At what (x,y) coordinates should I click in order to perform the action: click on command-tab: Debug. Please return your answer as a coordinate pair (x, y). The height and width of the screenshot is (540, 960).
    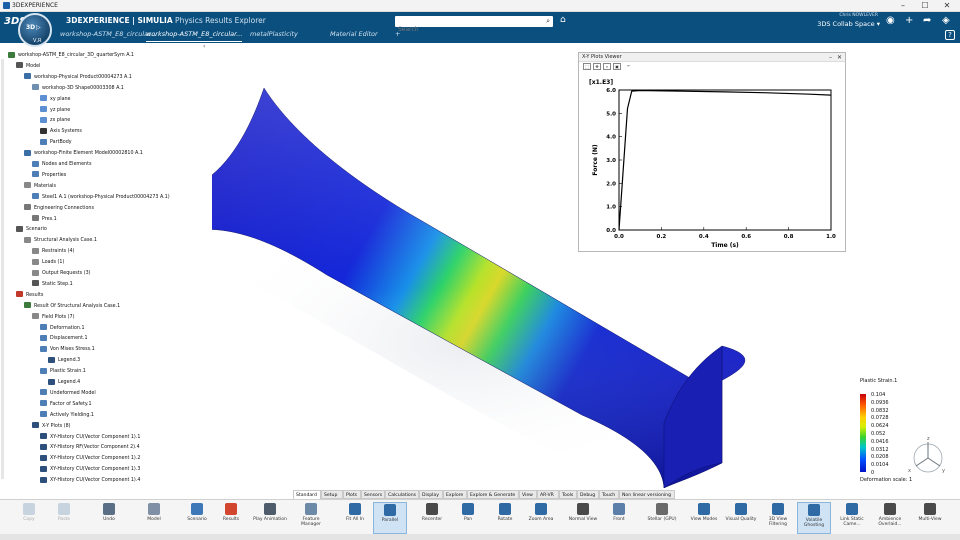
    Looking at the image, I should click on (588, 494).